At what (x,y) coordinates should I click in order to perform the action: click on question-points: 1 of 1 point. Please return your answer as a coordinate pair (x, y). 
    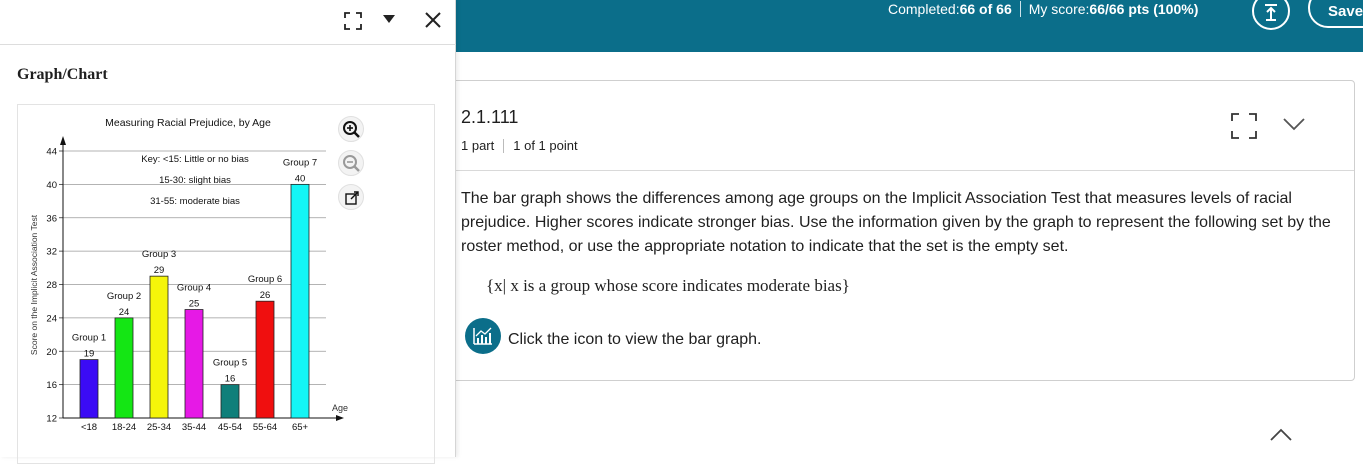
    Looking at the image, I should click on (545, 145).